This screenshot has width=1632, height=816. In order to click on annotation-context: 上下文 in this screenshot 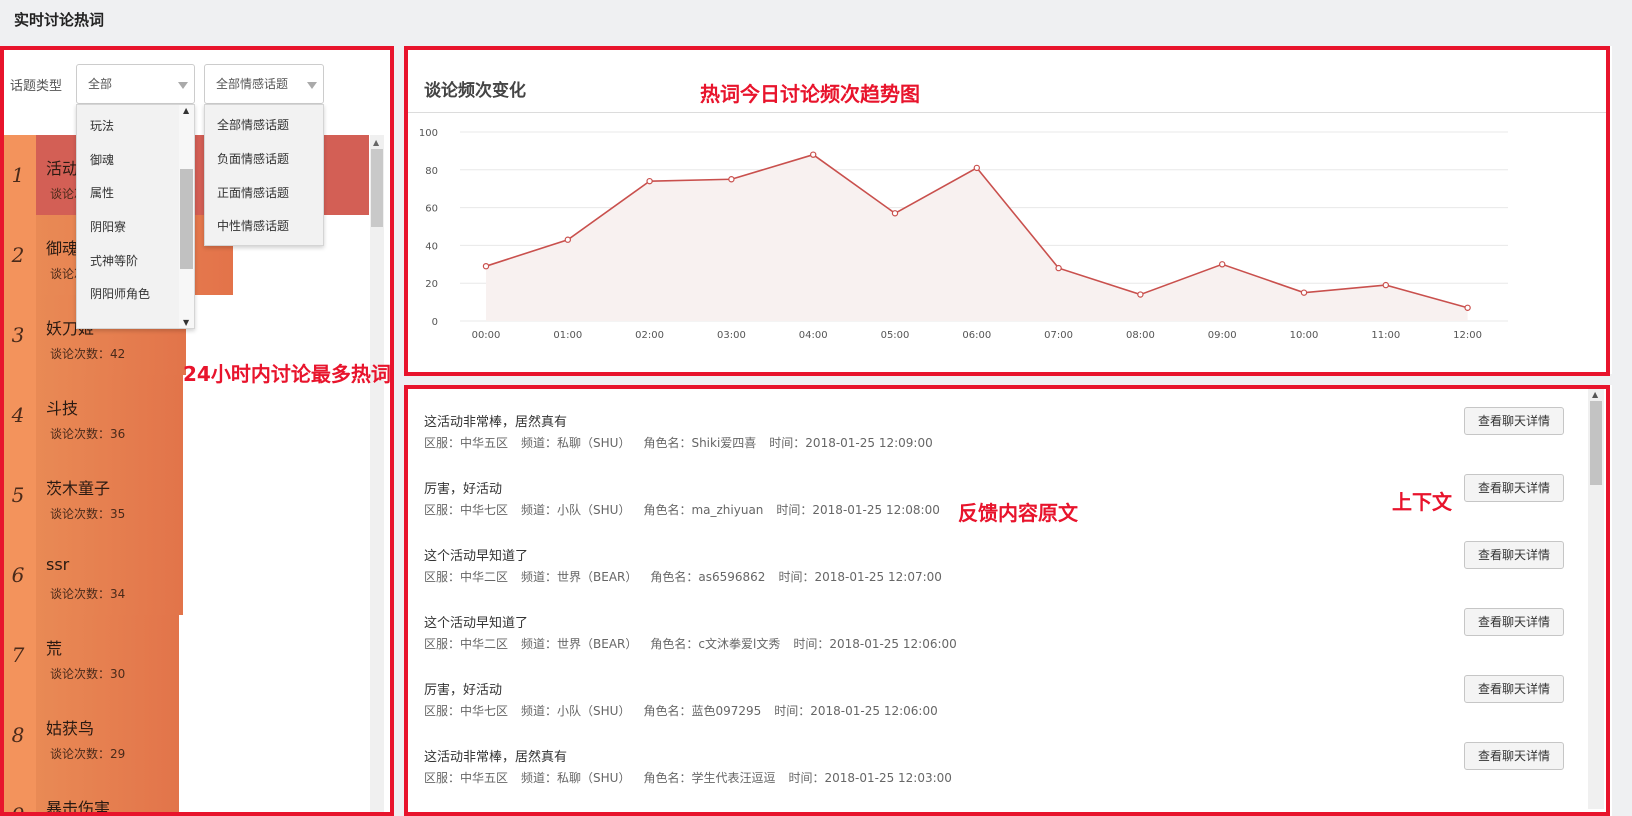, I will do `click(1422, 502)`.